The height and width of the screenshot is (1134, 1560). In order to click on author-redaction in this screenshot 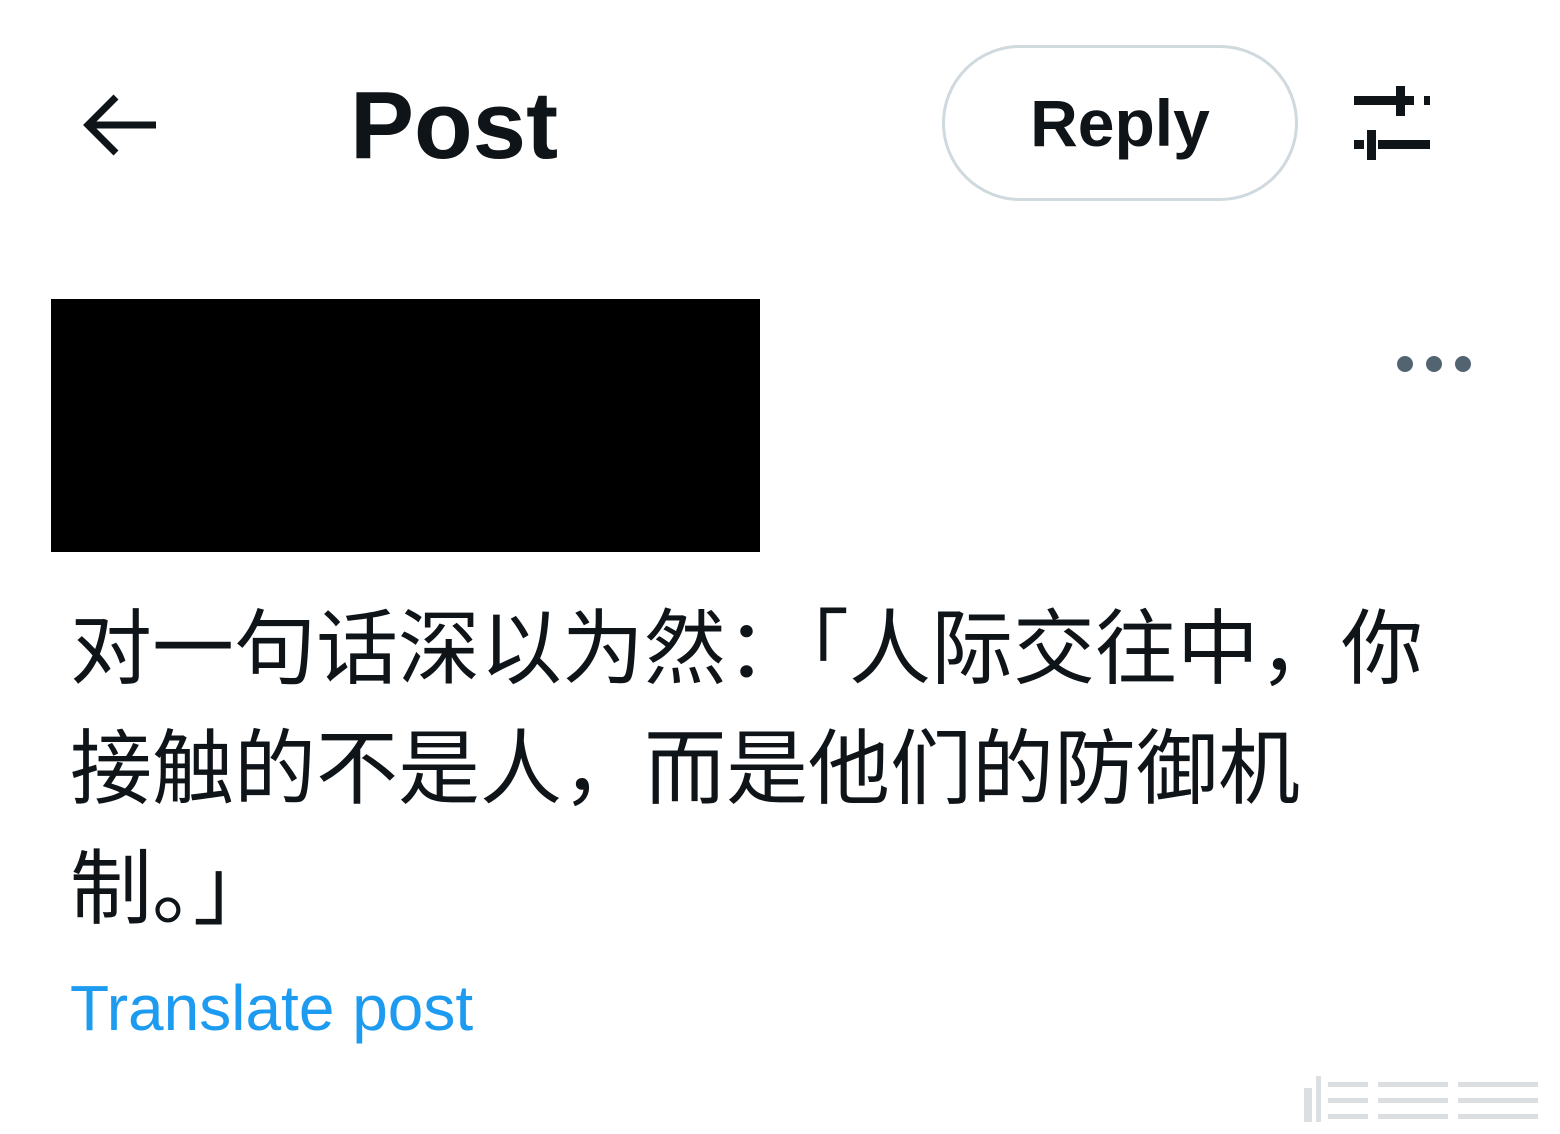, I will do `click(405, 425)`.